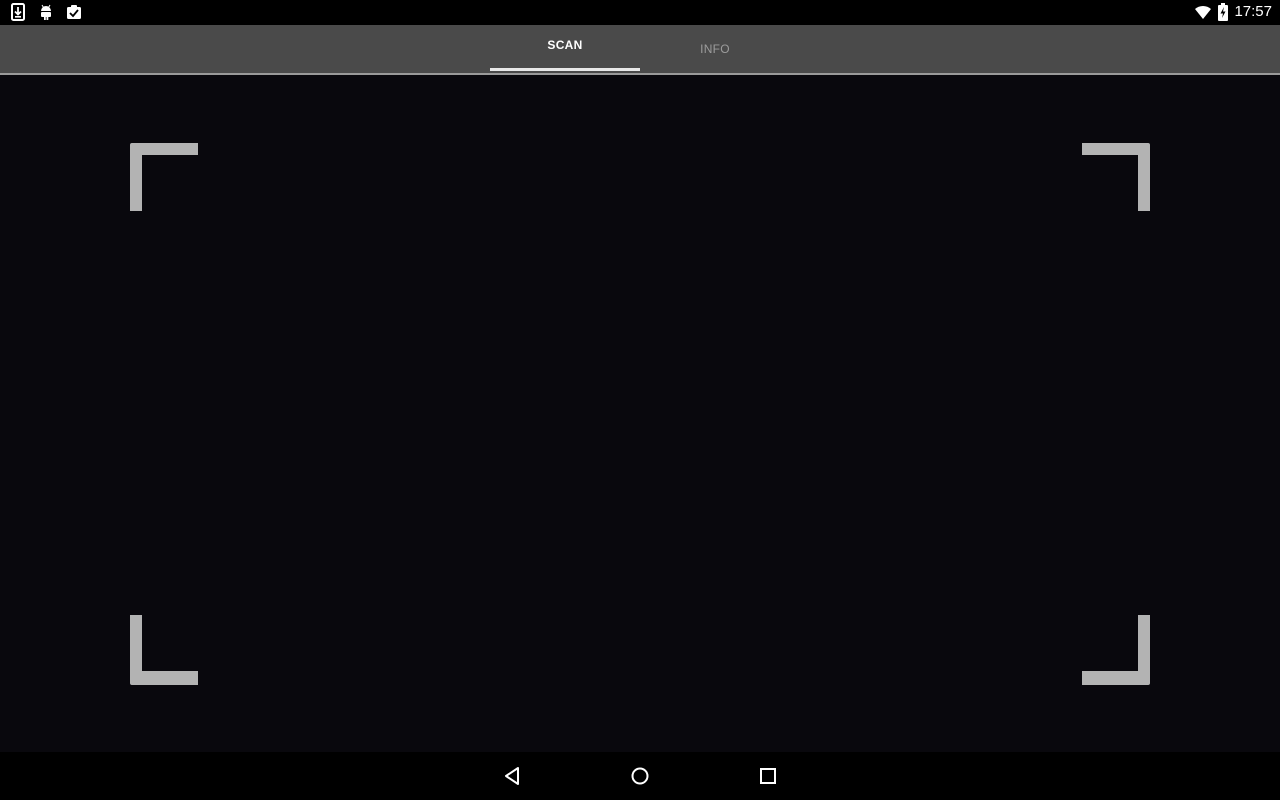 The image size is (1280, 800). I want to click on tab-scan: SCAN, so click(565, 45).